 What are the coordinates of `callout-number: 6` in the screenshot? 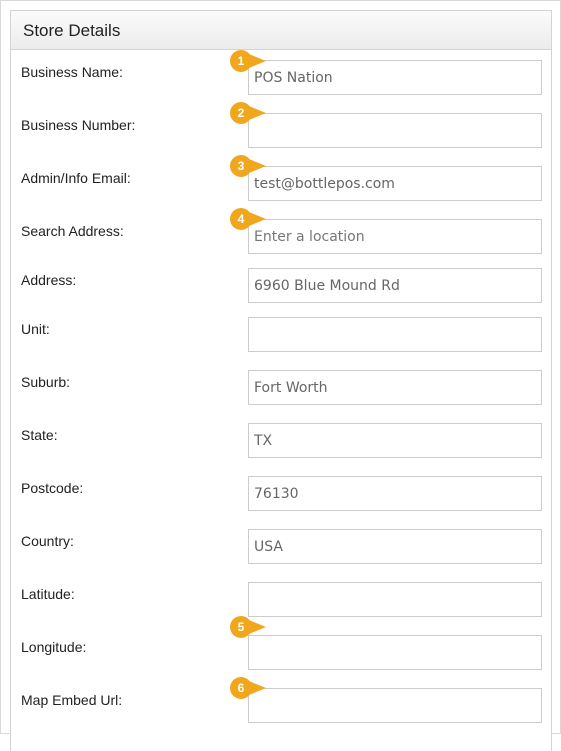 It's located at (241, 688).